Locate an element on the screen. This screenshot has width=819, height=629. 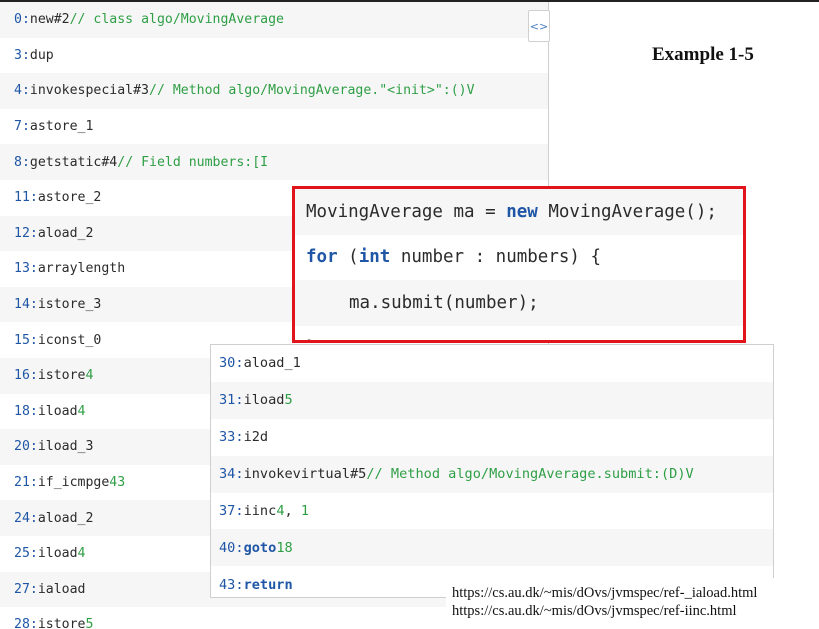
bytecode-operand: #5 is located at coordinates (358, 474).